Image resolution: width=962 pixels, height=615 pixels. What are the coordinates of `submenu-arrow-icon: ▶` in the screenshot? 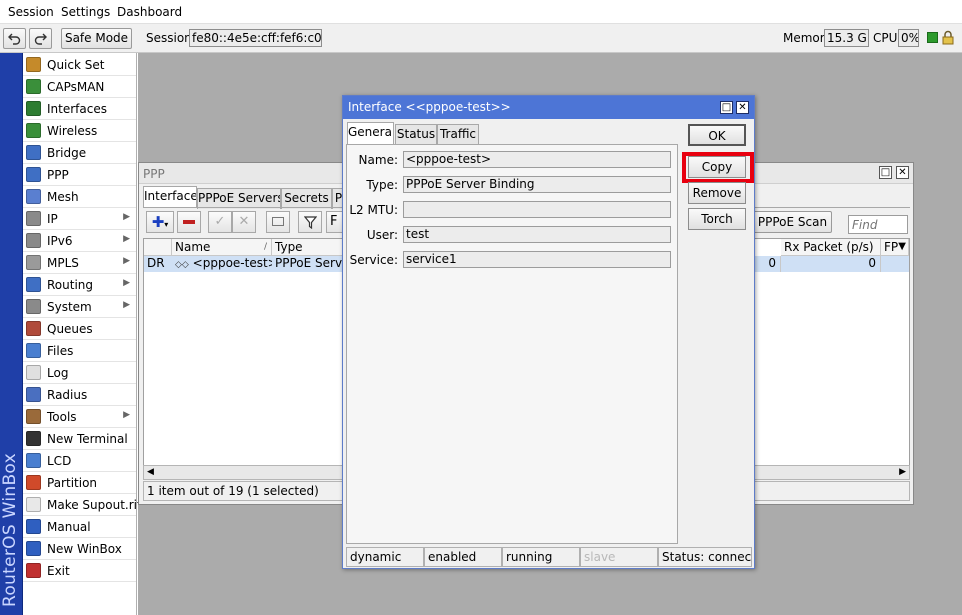 It's located at (126, 239).